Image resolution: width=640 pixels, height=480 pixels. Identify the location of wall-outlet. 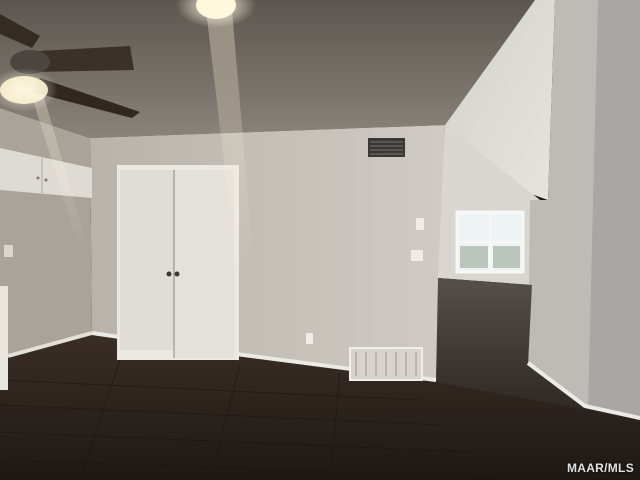
(309, 338).